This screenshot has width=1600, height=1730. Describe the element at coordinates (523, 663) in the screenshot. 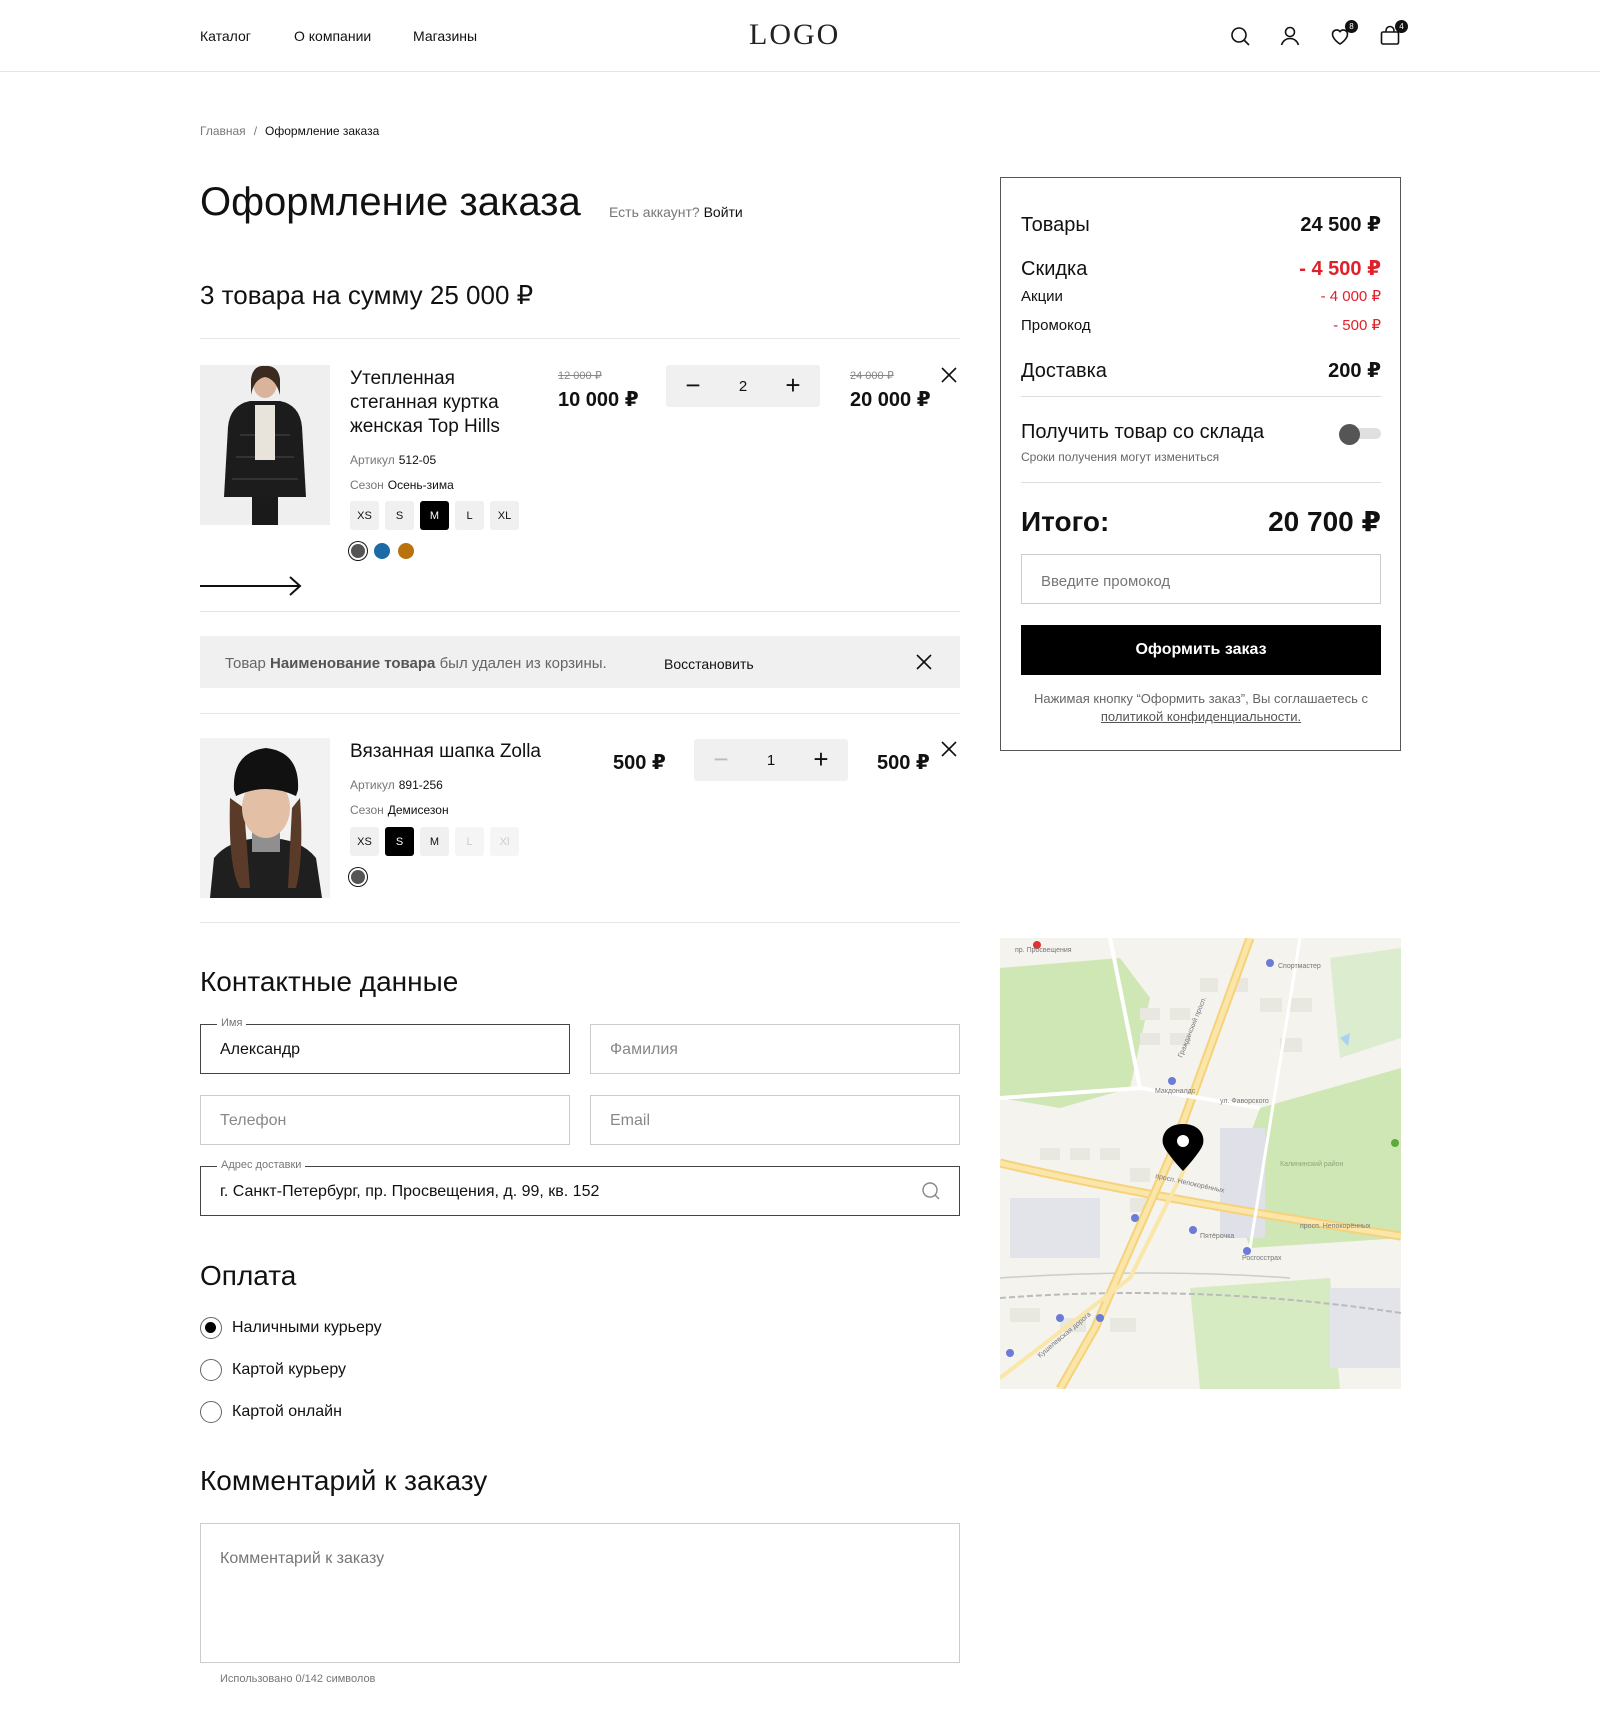

I see `removed-suffix: был удален из корзины.` at that location.